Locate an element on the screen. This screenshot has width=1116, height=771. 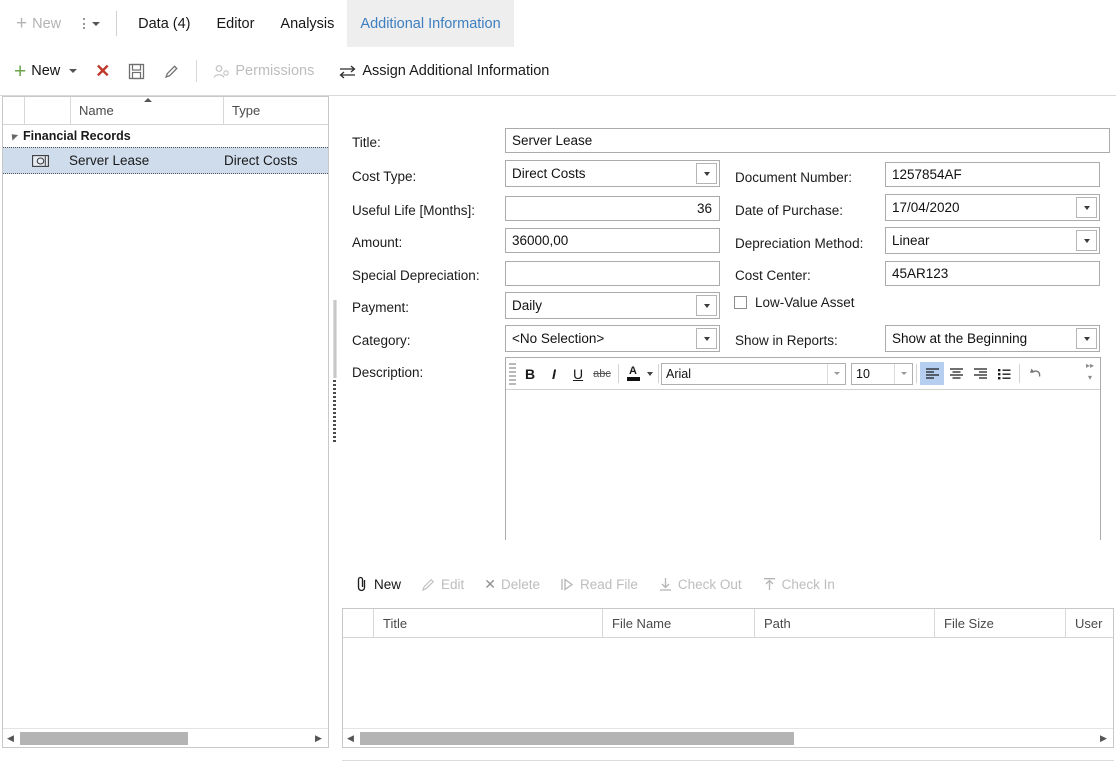
attachment-read-file-button: Read File is located at coordinates (599, 584).